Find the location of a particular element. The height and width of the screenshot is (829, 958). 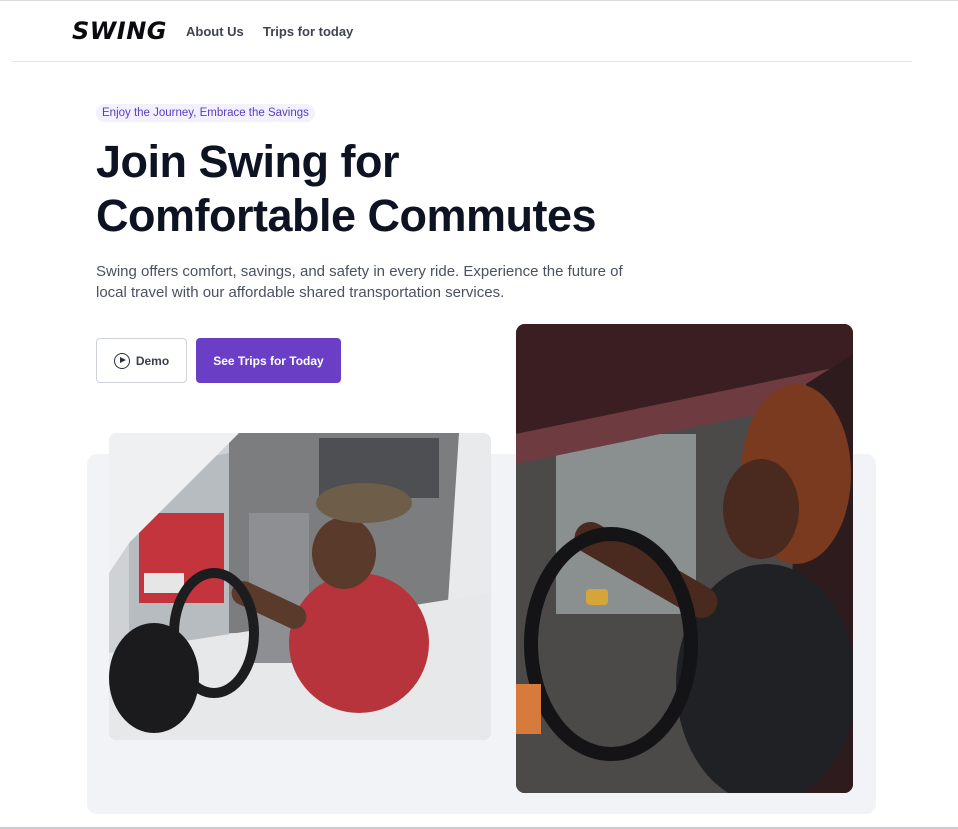

hero-title-line-1: Join Swing for is located at coordinates (248, 161).